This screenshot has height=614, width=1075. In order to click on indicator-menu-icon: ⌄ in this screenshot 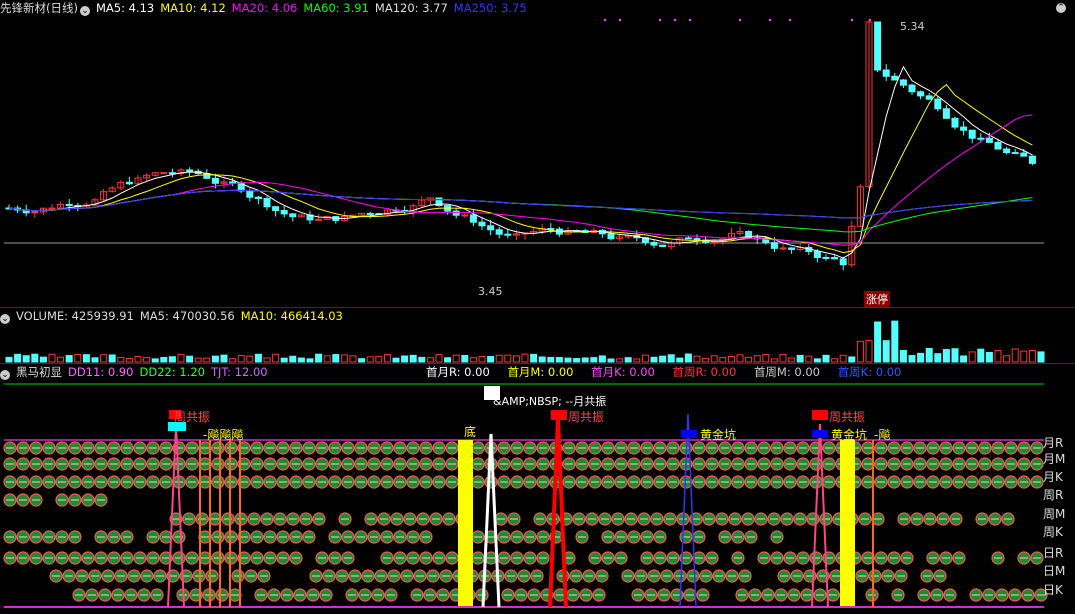, I will do `click(5, 375)`.